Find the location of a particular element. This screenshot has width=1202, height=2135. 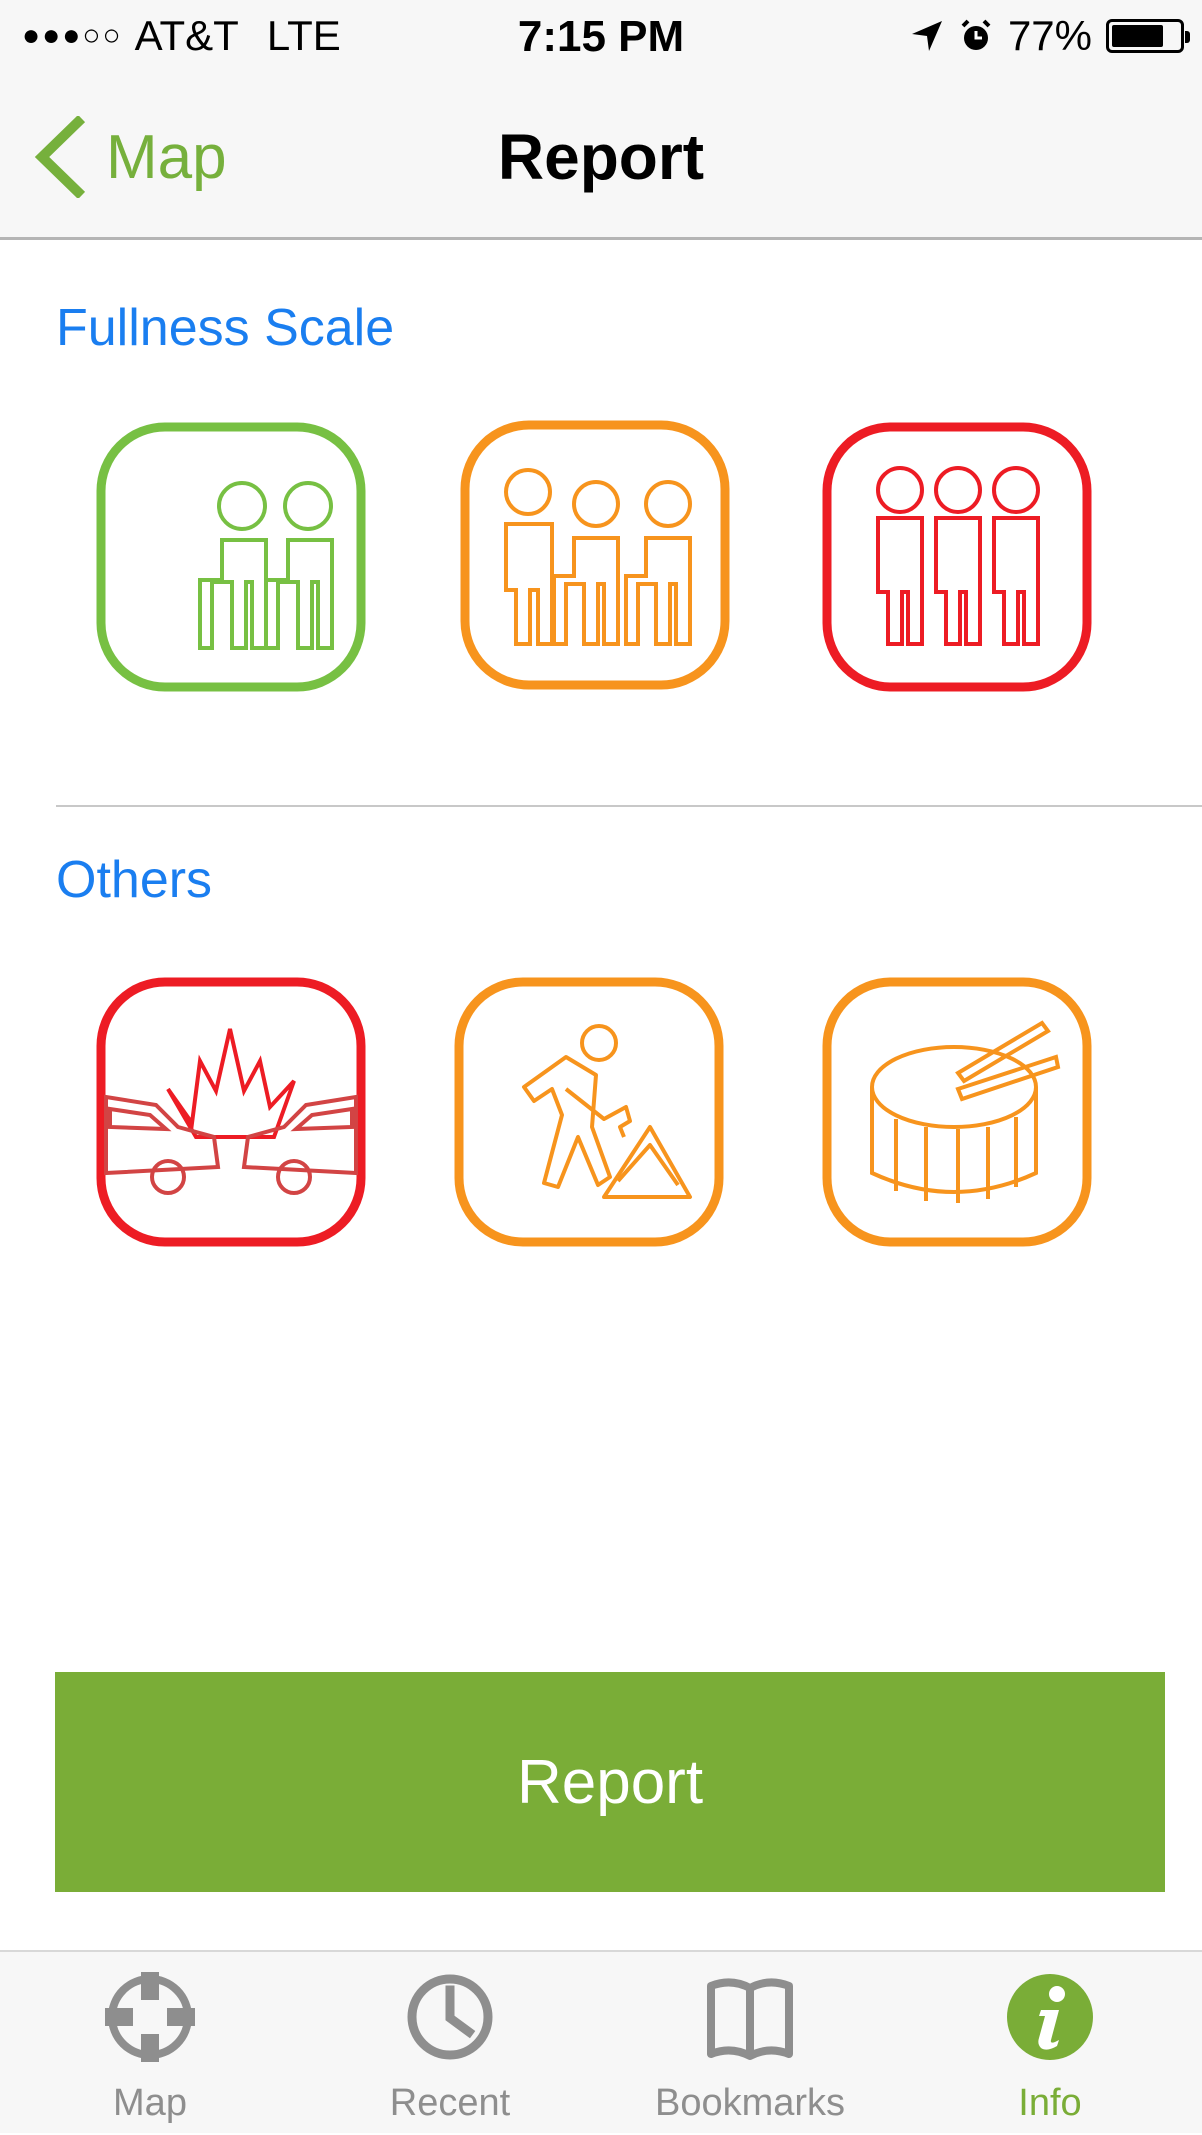

three-passengers-seated-icon is located at coordinates (595, 555).